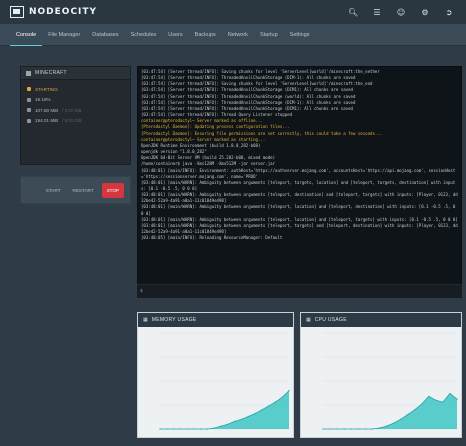 The width and height of the screenshot is (466, 446). What do you see at coordinates (377, 12) in the screenshot?
I see `layers-icon: ☰` at bounding box center [377, 12].